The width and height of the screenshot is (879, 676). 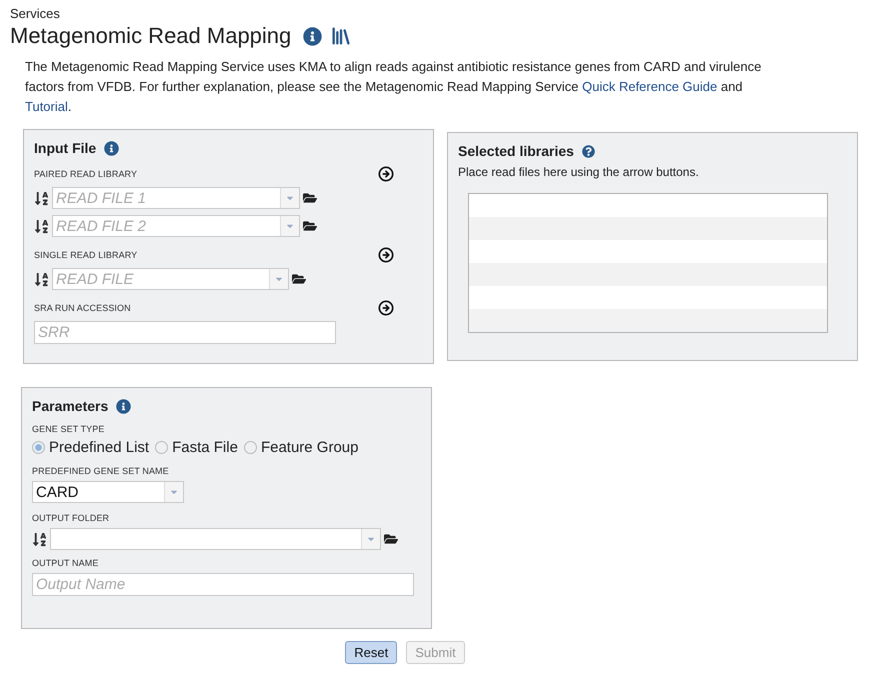 What do you see at coordinates (70, 406) in the screenshot?
I see `panel-title: Parameters` at bounding box center [70, 406].